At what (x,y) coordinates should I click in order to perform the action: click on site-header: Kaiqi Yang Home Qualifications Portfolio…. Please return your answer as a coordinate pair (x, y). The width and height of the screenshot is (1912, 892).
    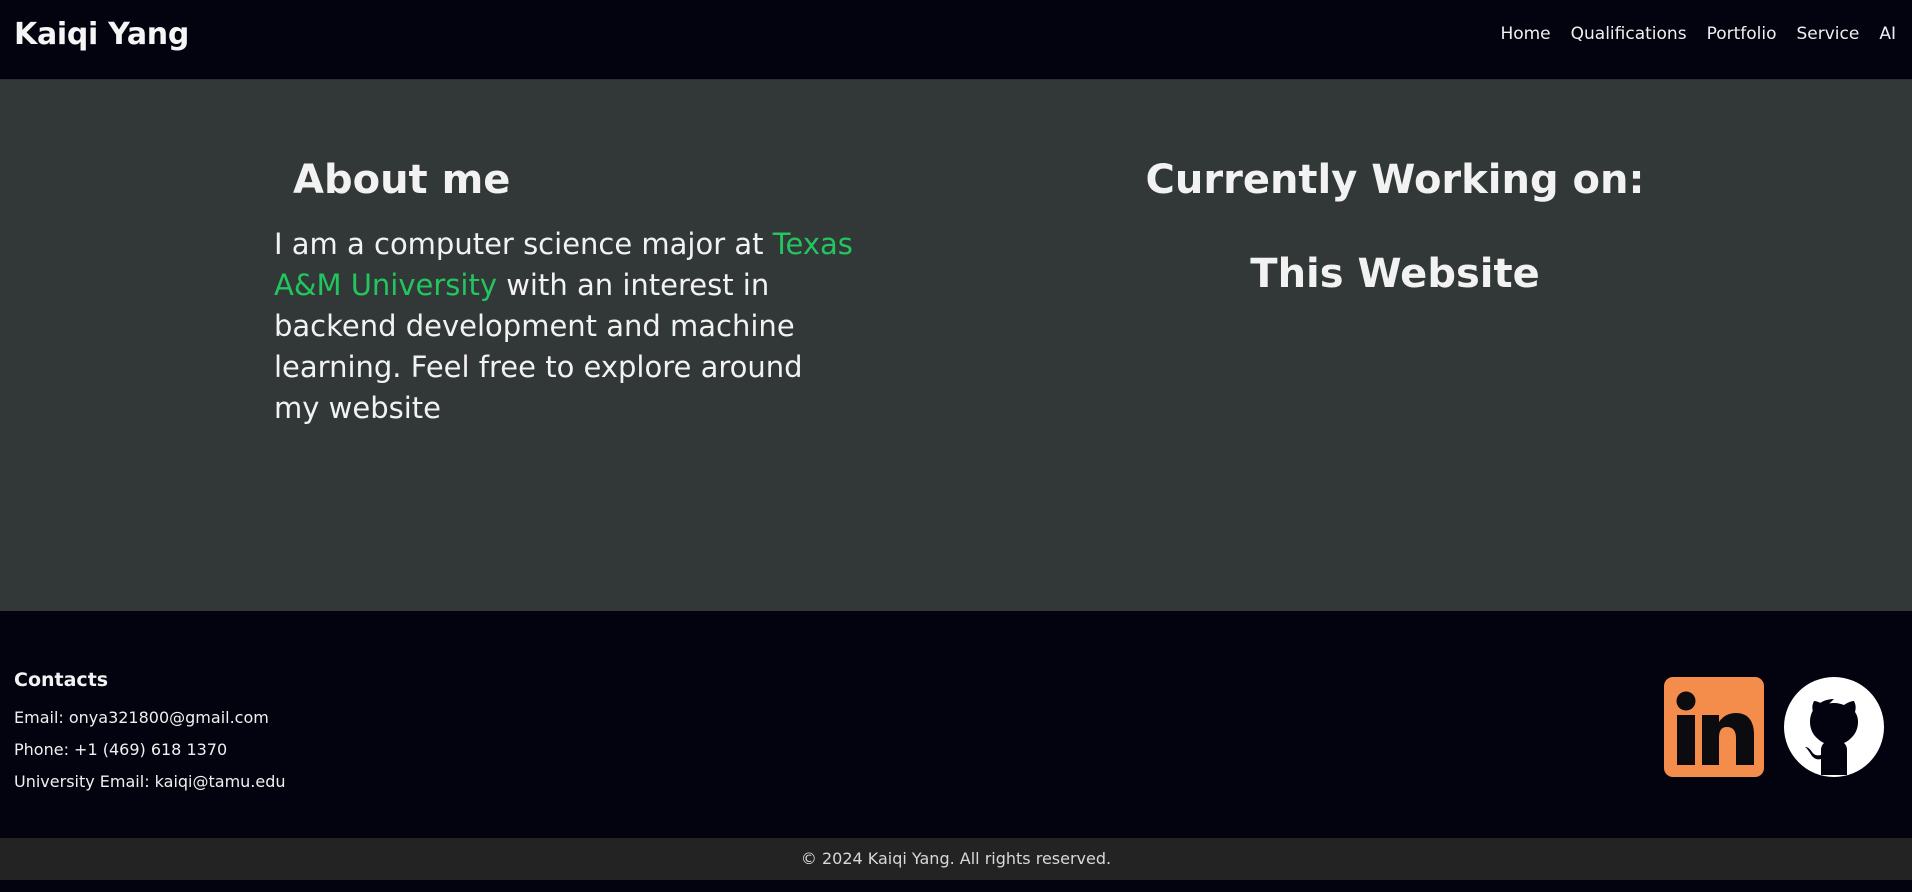
    Looking at the image, I should click on (956, 40).